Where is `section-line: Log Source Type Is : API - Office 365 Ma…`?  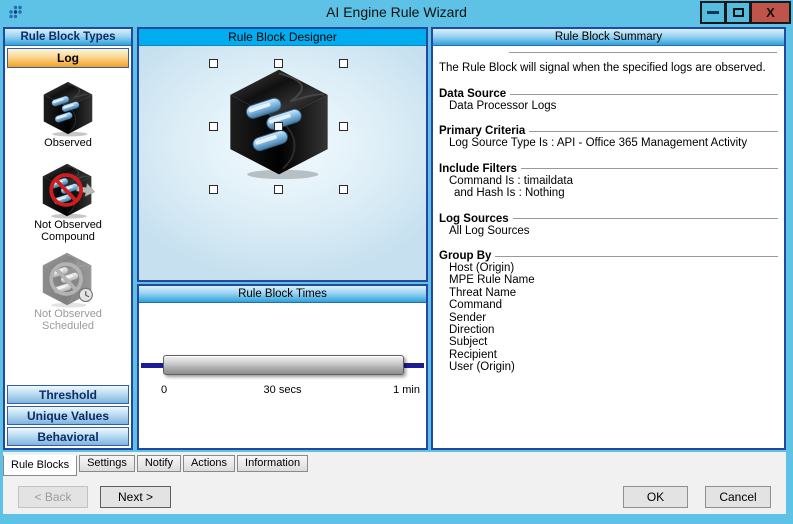 section-line: Log Source Type Is : API - Office 365 Ma… is located at coordinates (598, 143).